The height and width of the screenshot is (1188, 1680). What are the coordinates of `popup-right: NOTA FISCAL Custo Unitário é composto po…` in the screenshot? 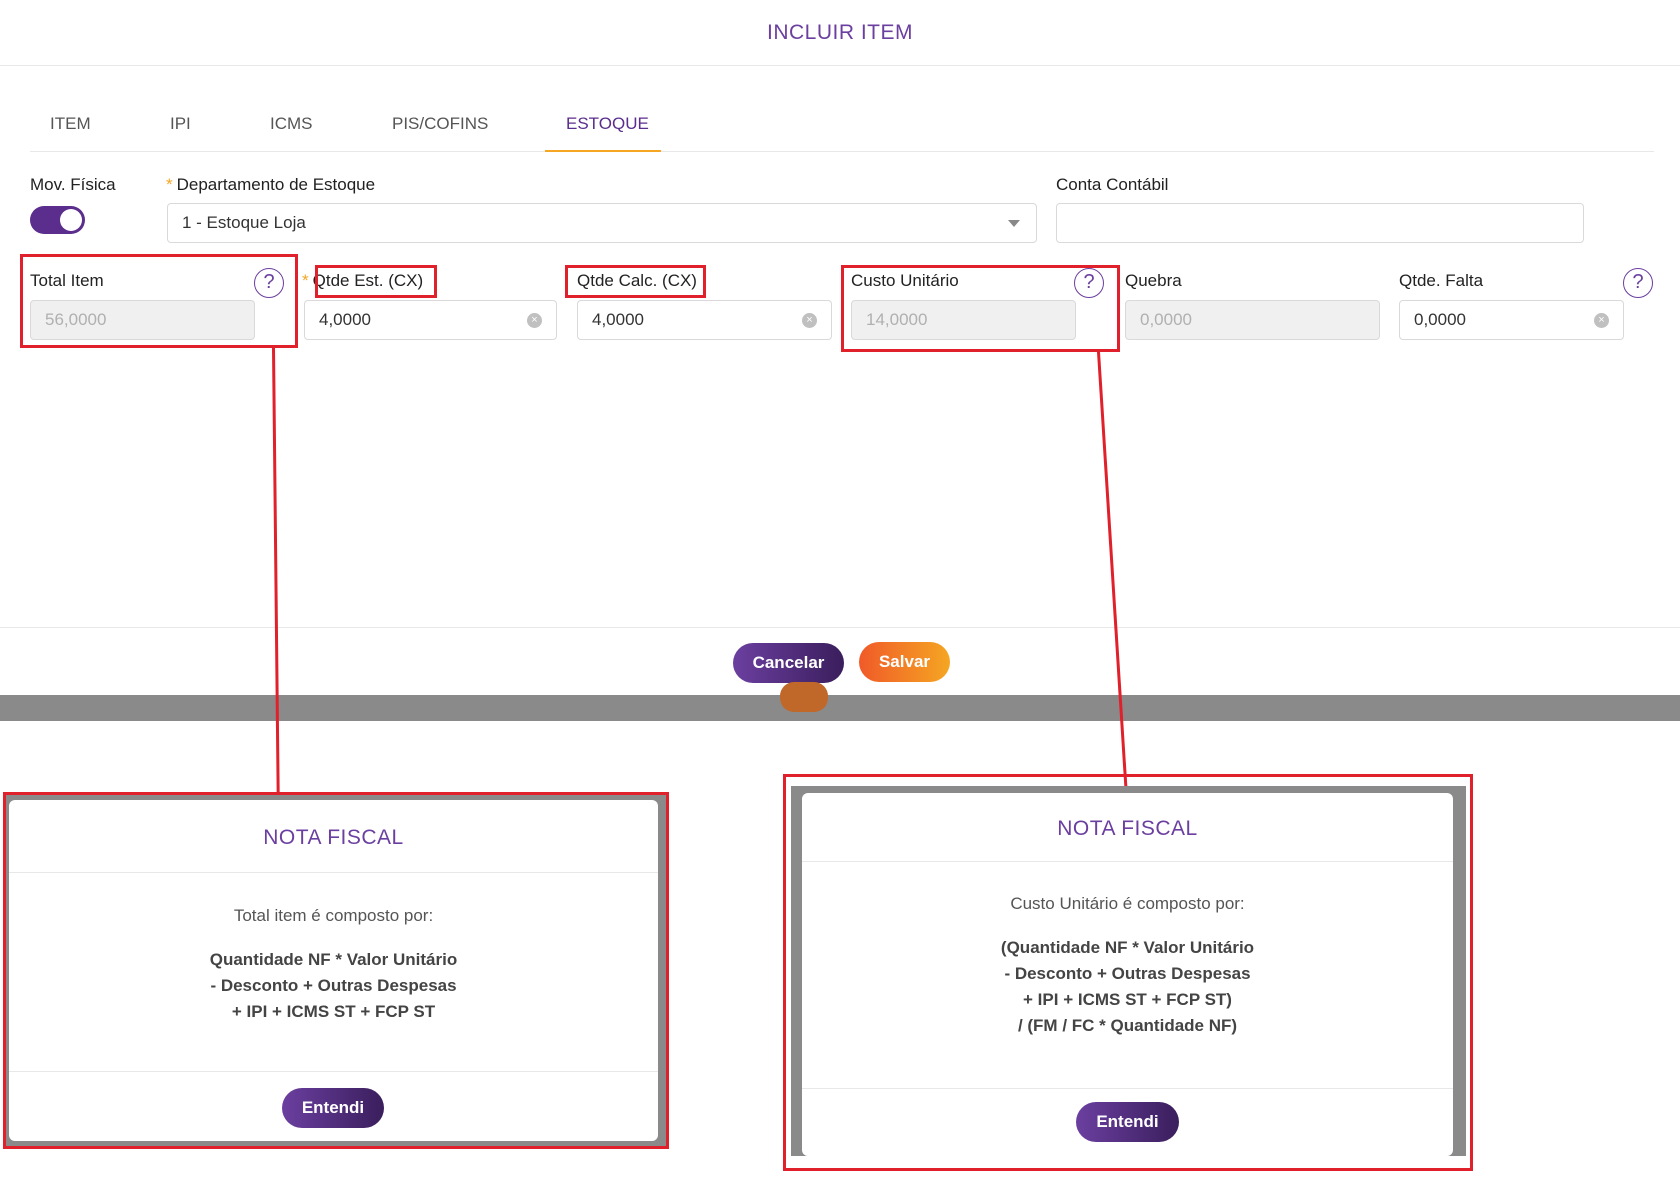 It's located at (1127, 974).